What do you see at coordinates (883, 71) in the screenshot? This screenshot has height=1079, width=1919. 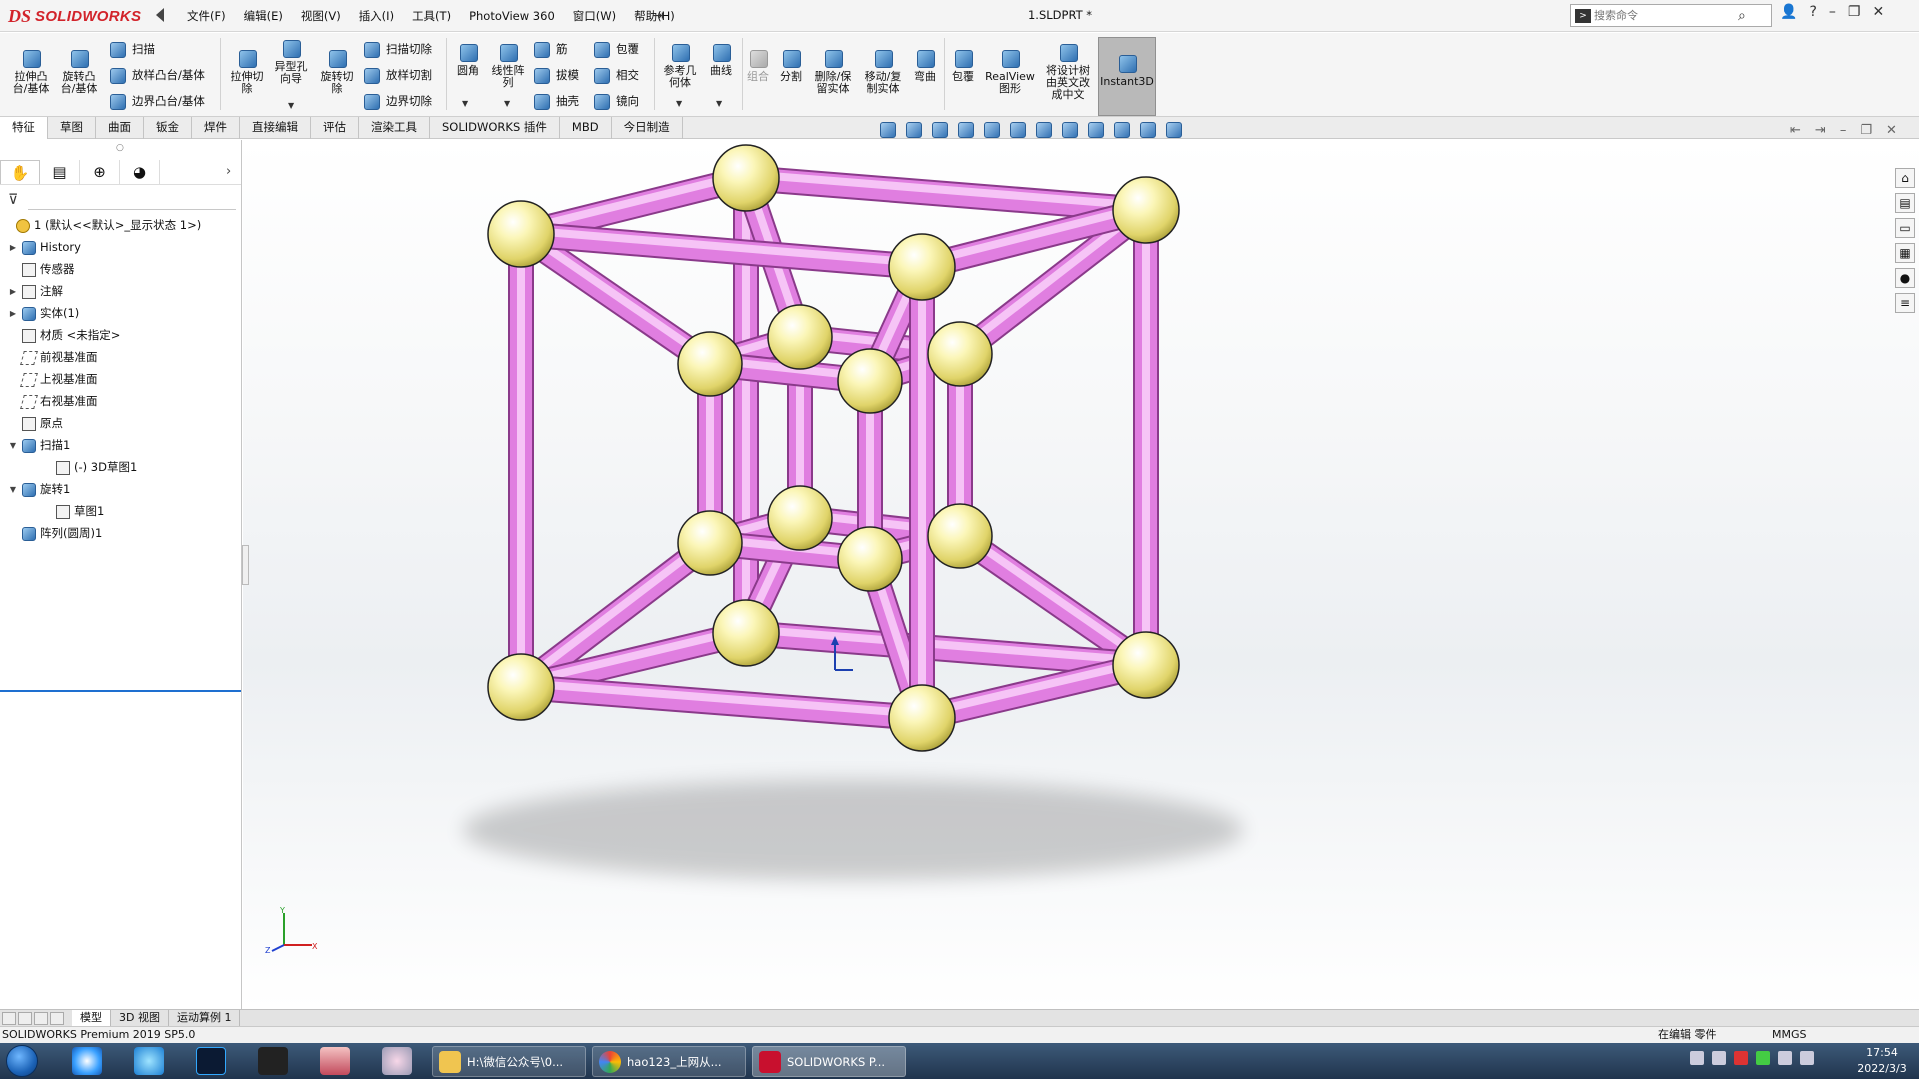 I see `move-copy-body-button: 移动/复 制实体` at bounding box center [883, 71].